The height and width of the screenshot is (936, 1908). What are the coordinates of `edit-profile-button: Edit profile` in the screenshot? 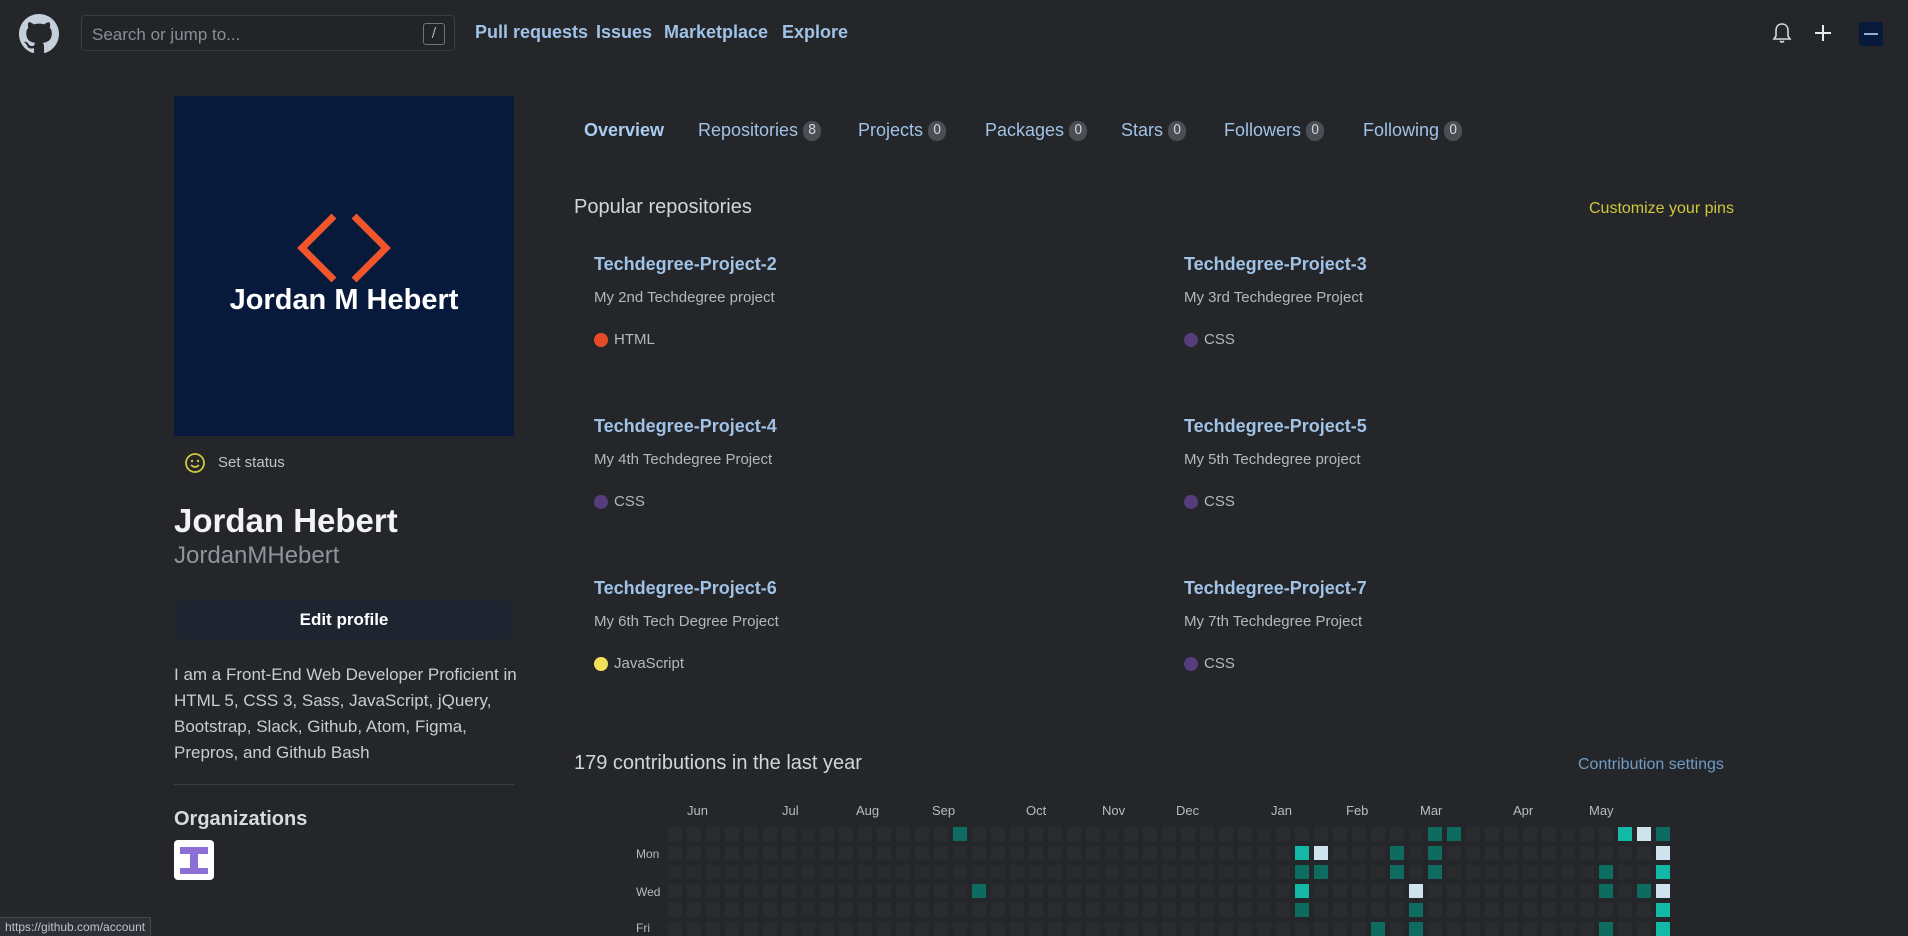 It's located at (344, 620).